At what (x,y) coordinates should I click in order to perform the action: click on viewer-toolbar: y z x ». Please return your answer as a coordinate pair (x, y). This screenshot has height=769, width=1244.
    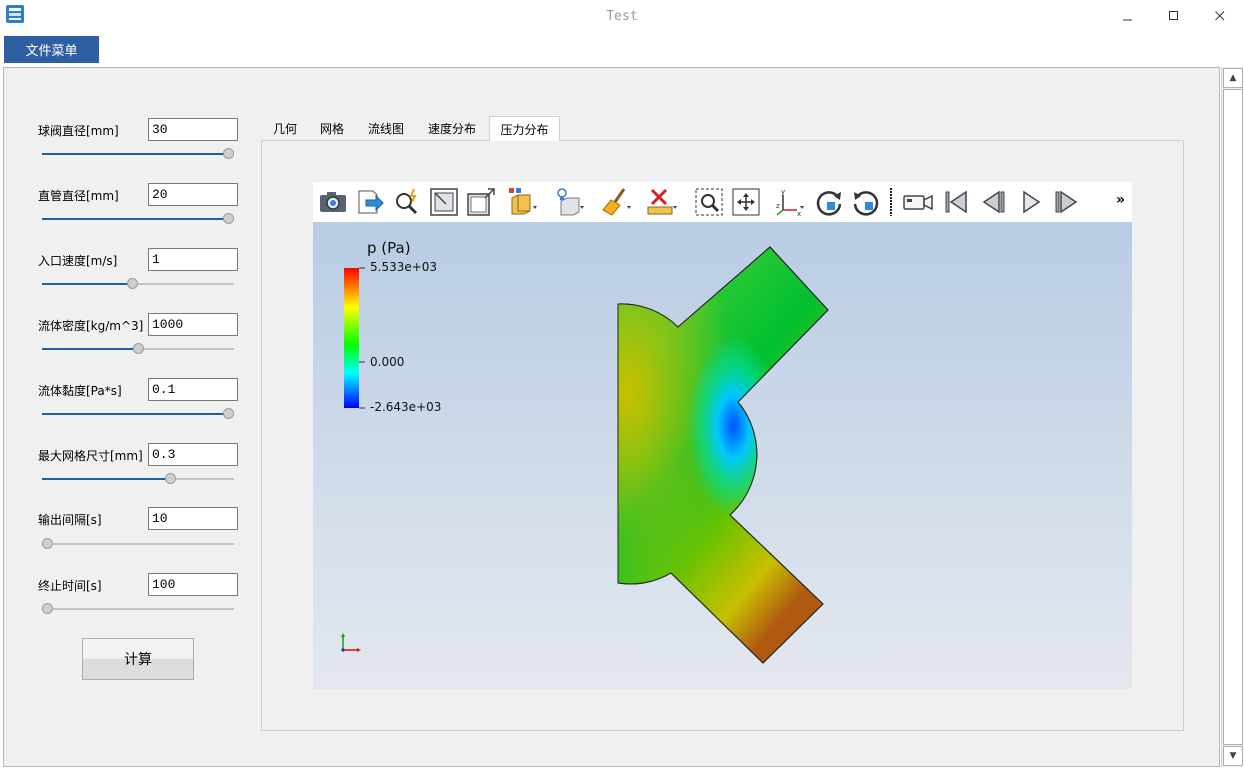
    Looking at the image, I should click on (722, 202).